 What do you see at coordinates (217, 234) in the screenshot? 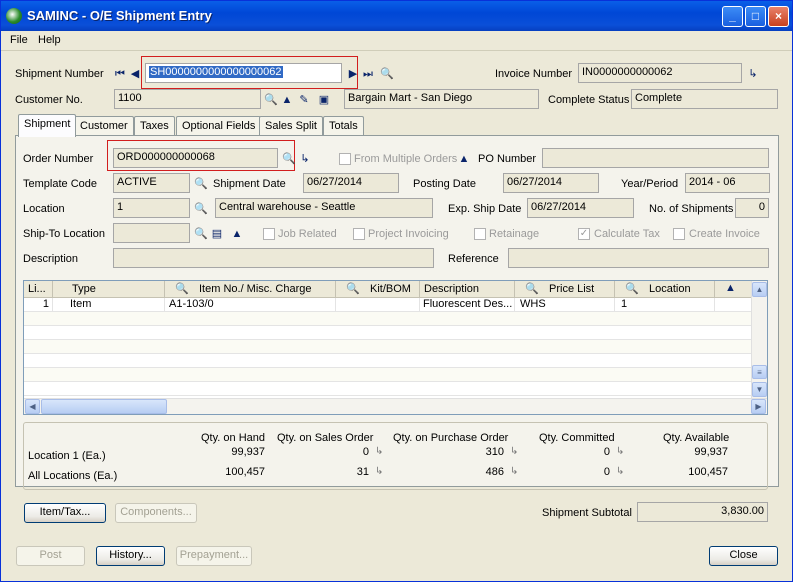
I see `ship-to-note-icon: ▤` at bounding box center [217, 234].